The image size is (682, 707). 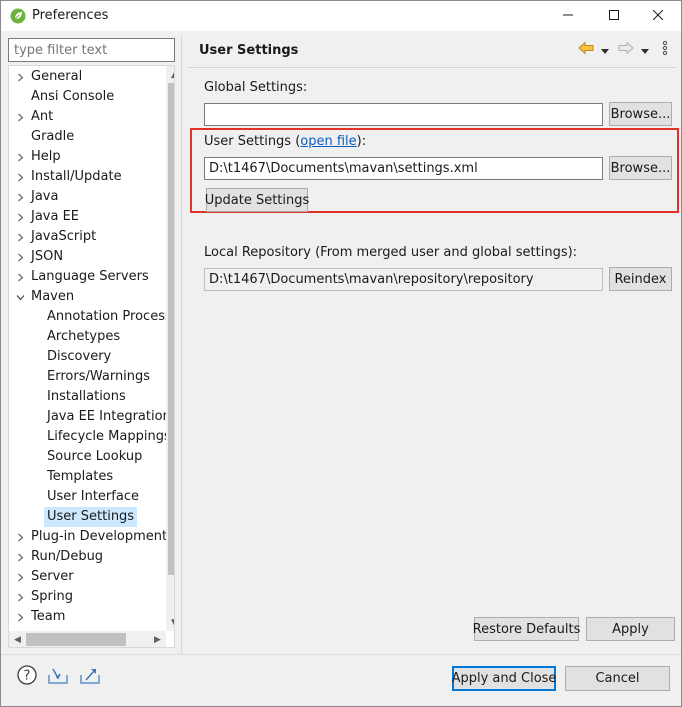 I want to click on tree-item: Annotation Process, so click(x=90, y=317).